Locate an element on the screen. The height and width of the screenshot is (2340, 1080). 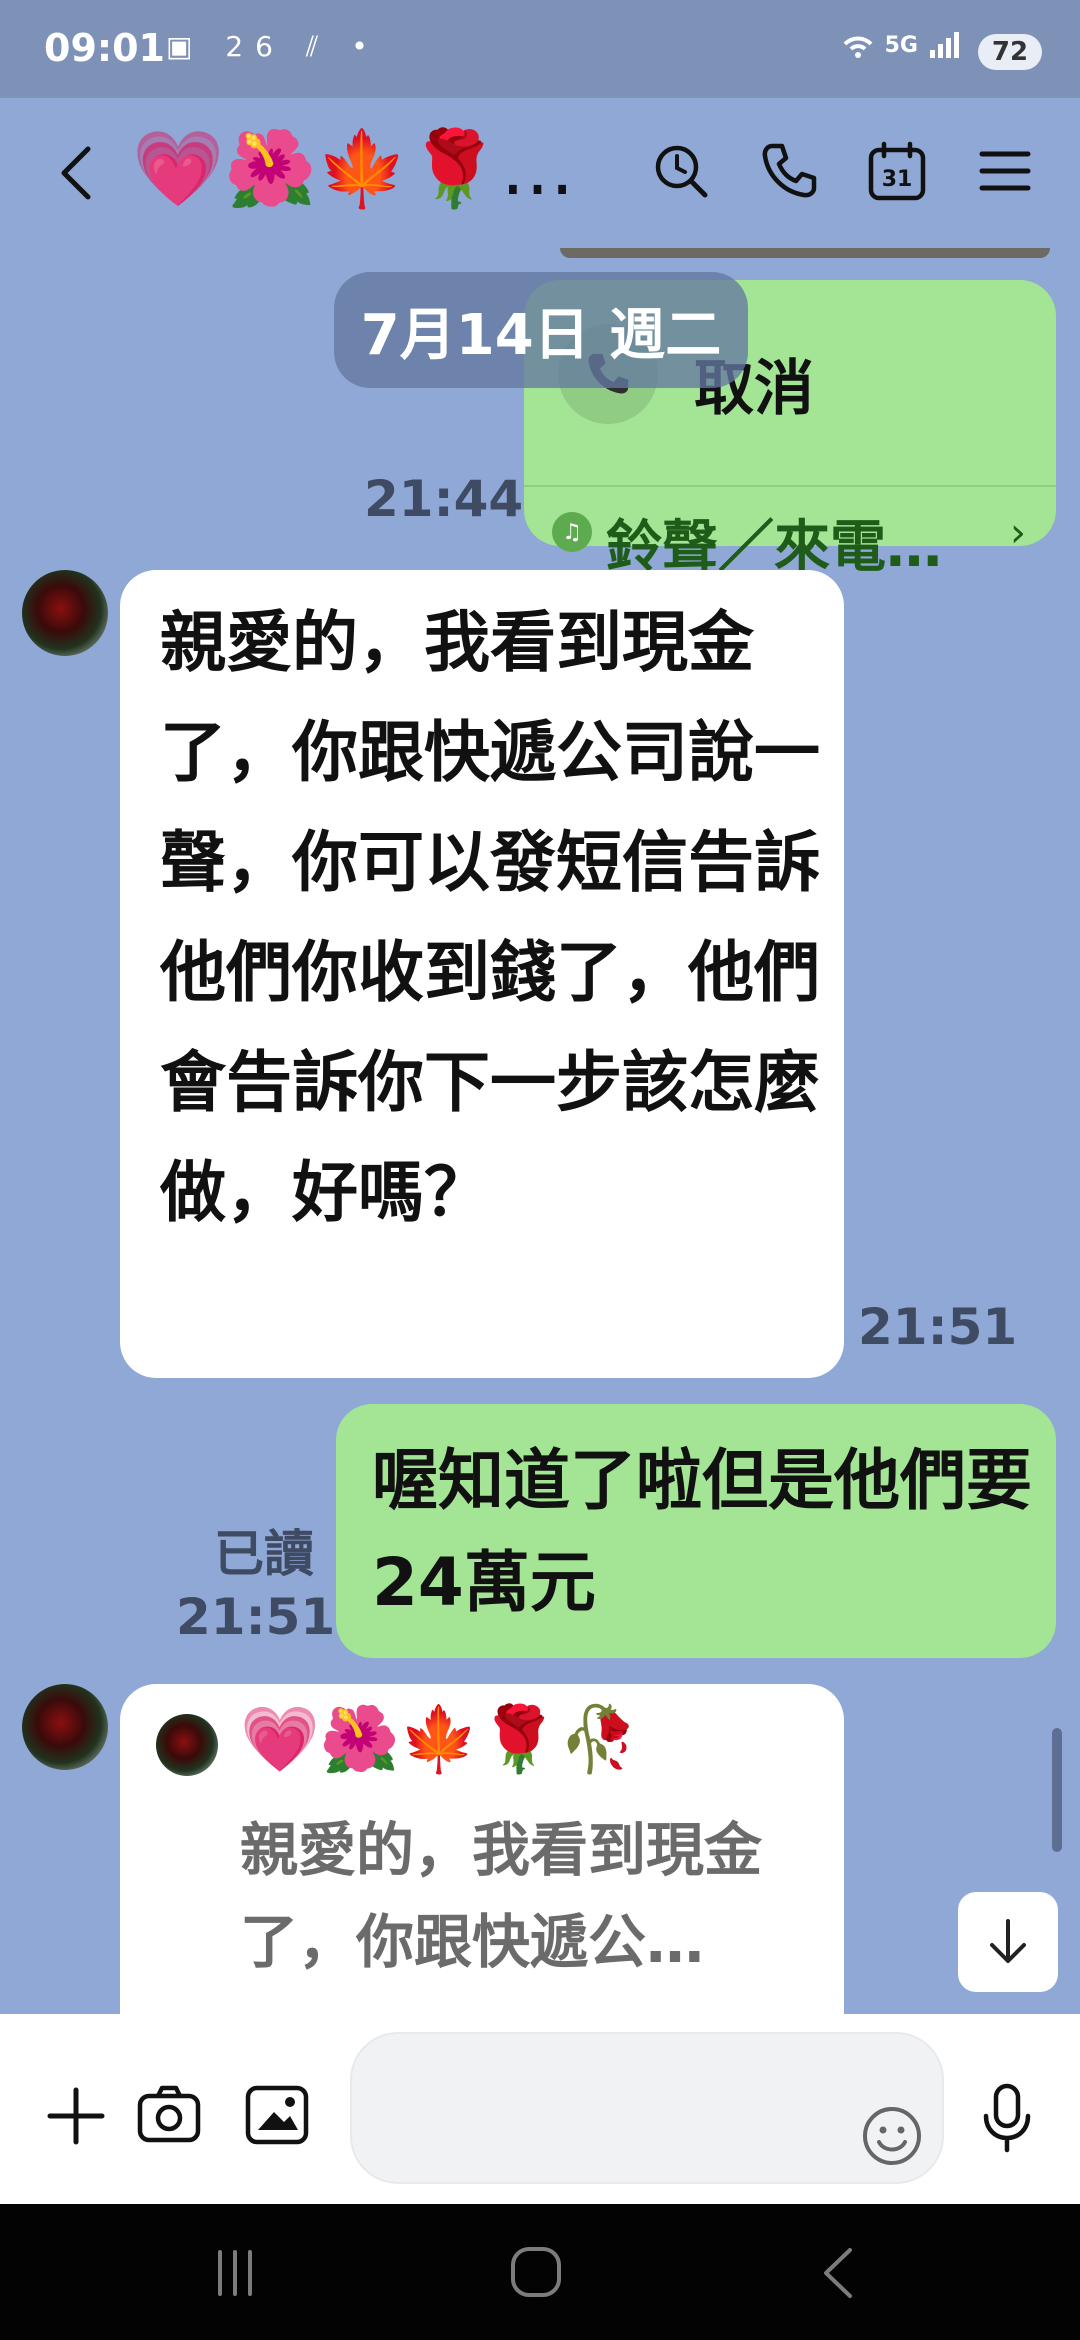
scroll-to-bottom-button is located at coordinates (1008, 1942).